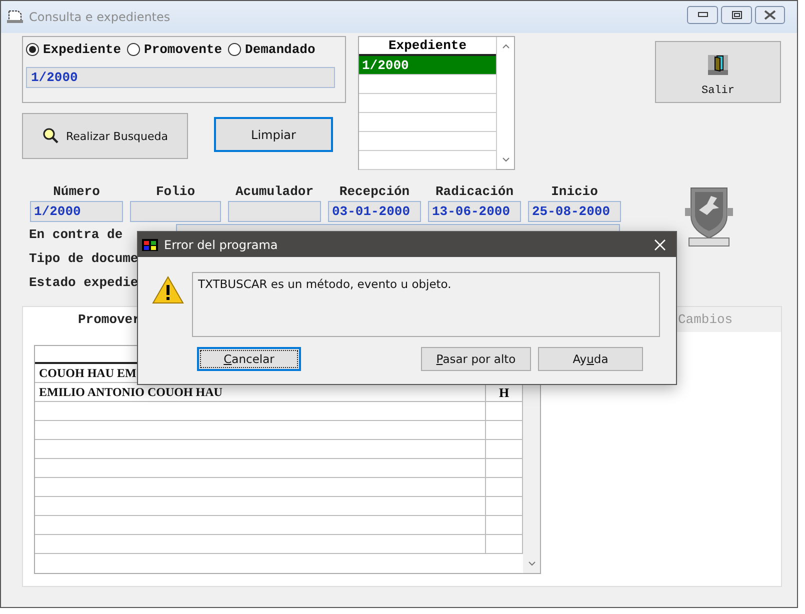 The width and height of the screenshot is (805, 614). Describe the element at coordinates (51, 136) in the screenshot. I see `search-icon` at that location.